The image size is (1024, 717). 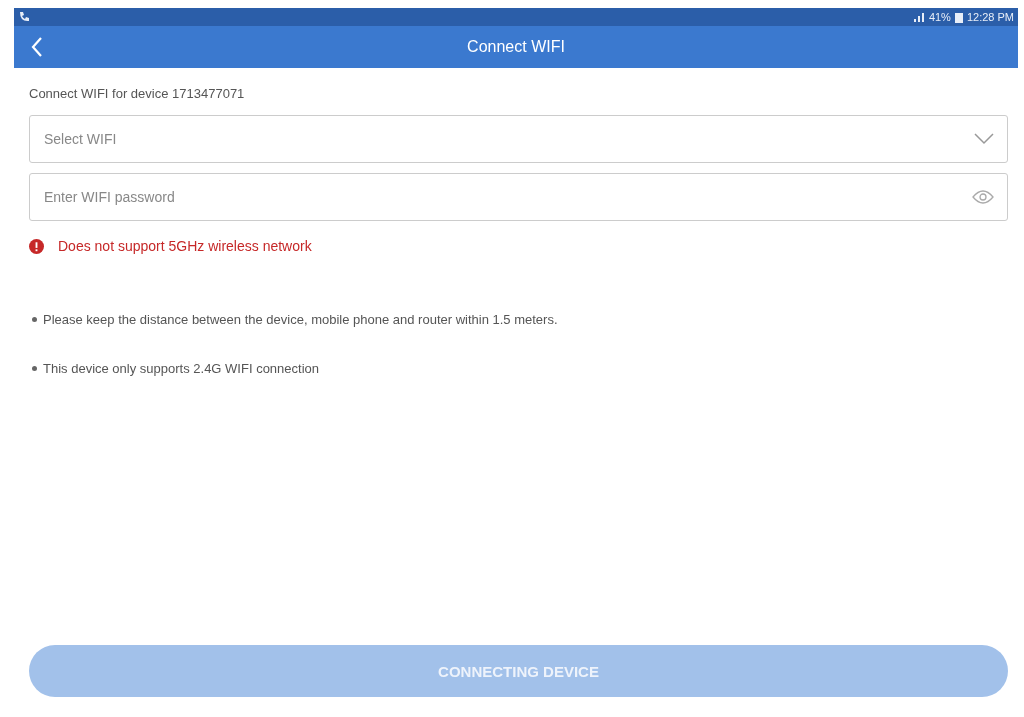 What do you see at coordinates (36, 246) in the screenshot?
I see `error-icon` at bounding box center [36, 246].